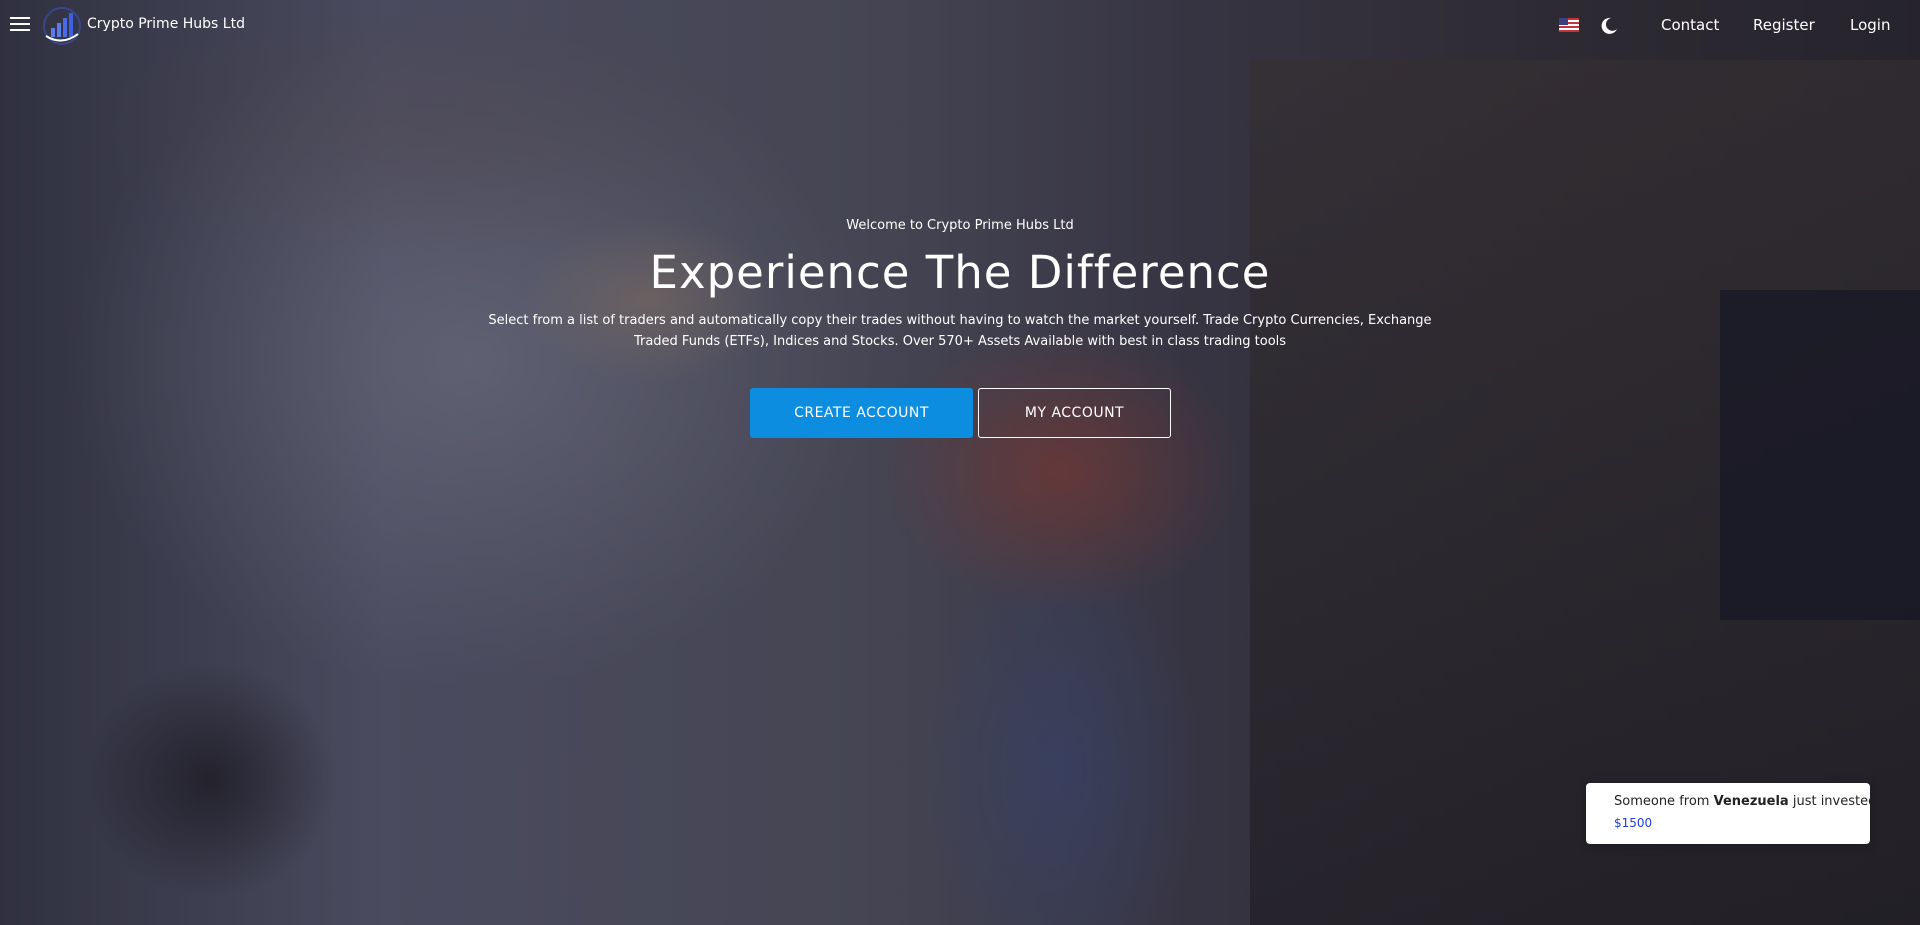 This screenshot has height=925, width=1920. Describe the element at coordinates (1834, 801) in the screenshot. I see `notification-suffix: just invested` at that location.